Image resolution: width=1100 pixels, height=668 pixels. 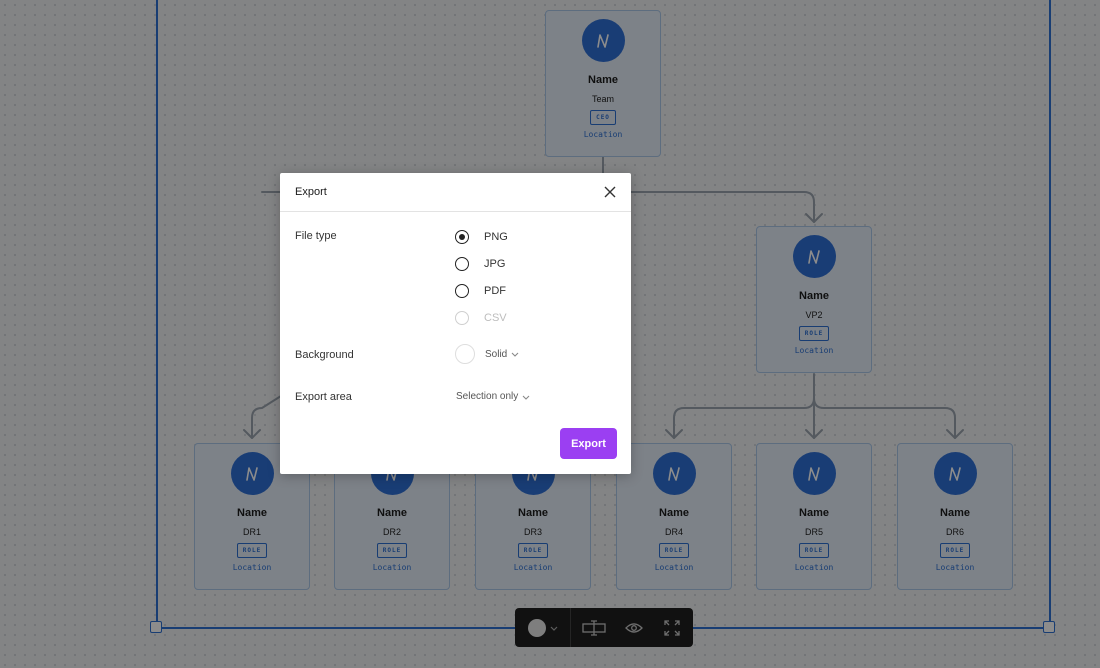 What do you see at coordinates (323, 397) in the screenshot?
I see `export-area-label: Export area` at bounding box center [323, 397].